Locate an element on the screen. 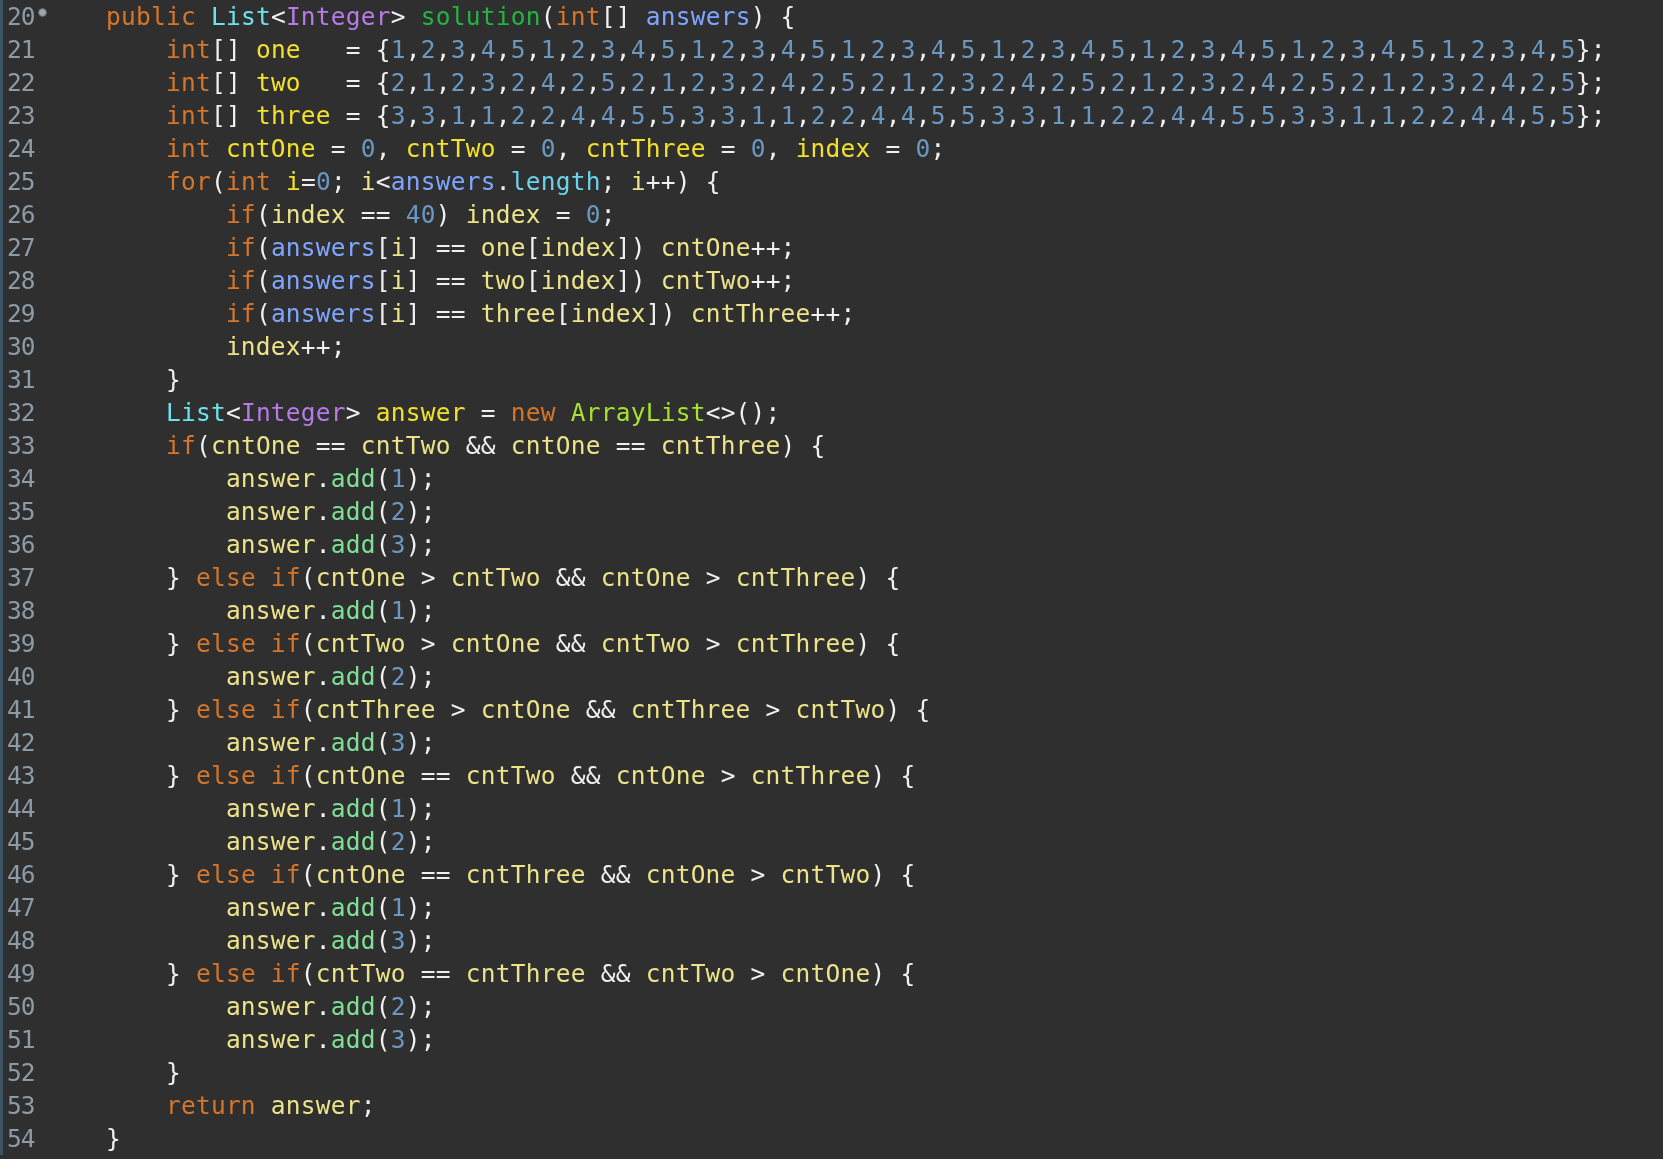 Image resolution: width=1663 pixels, height=1159 pixels. line-number: 39 is located at coordinates (21, 643).